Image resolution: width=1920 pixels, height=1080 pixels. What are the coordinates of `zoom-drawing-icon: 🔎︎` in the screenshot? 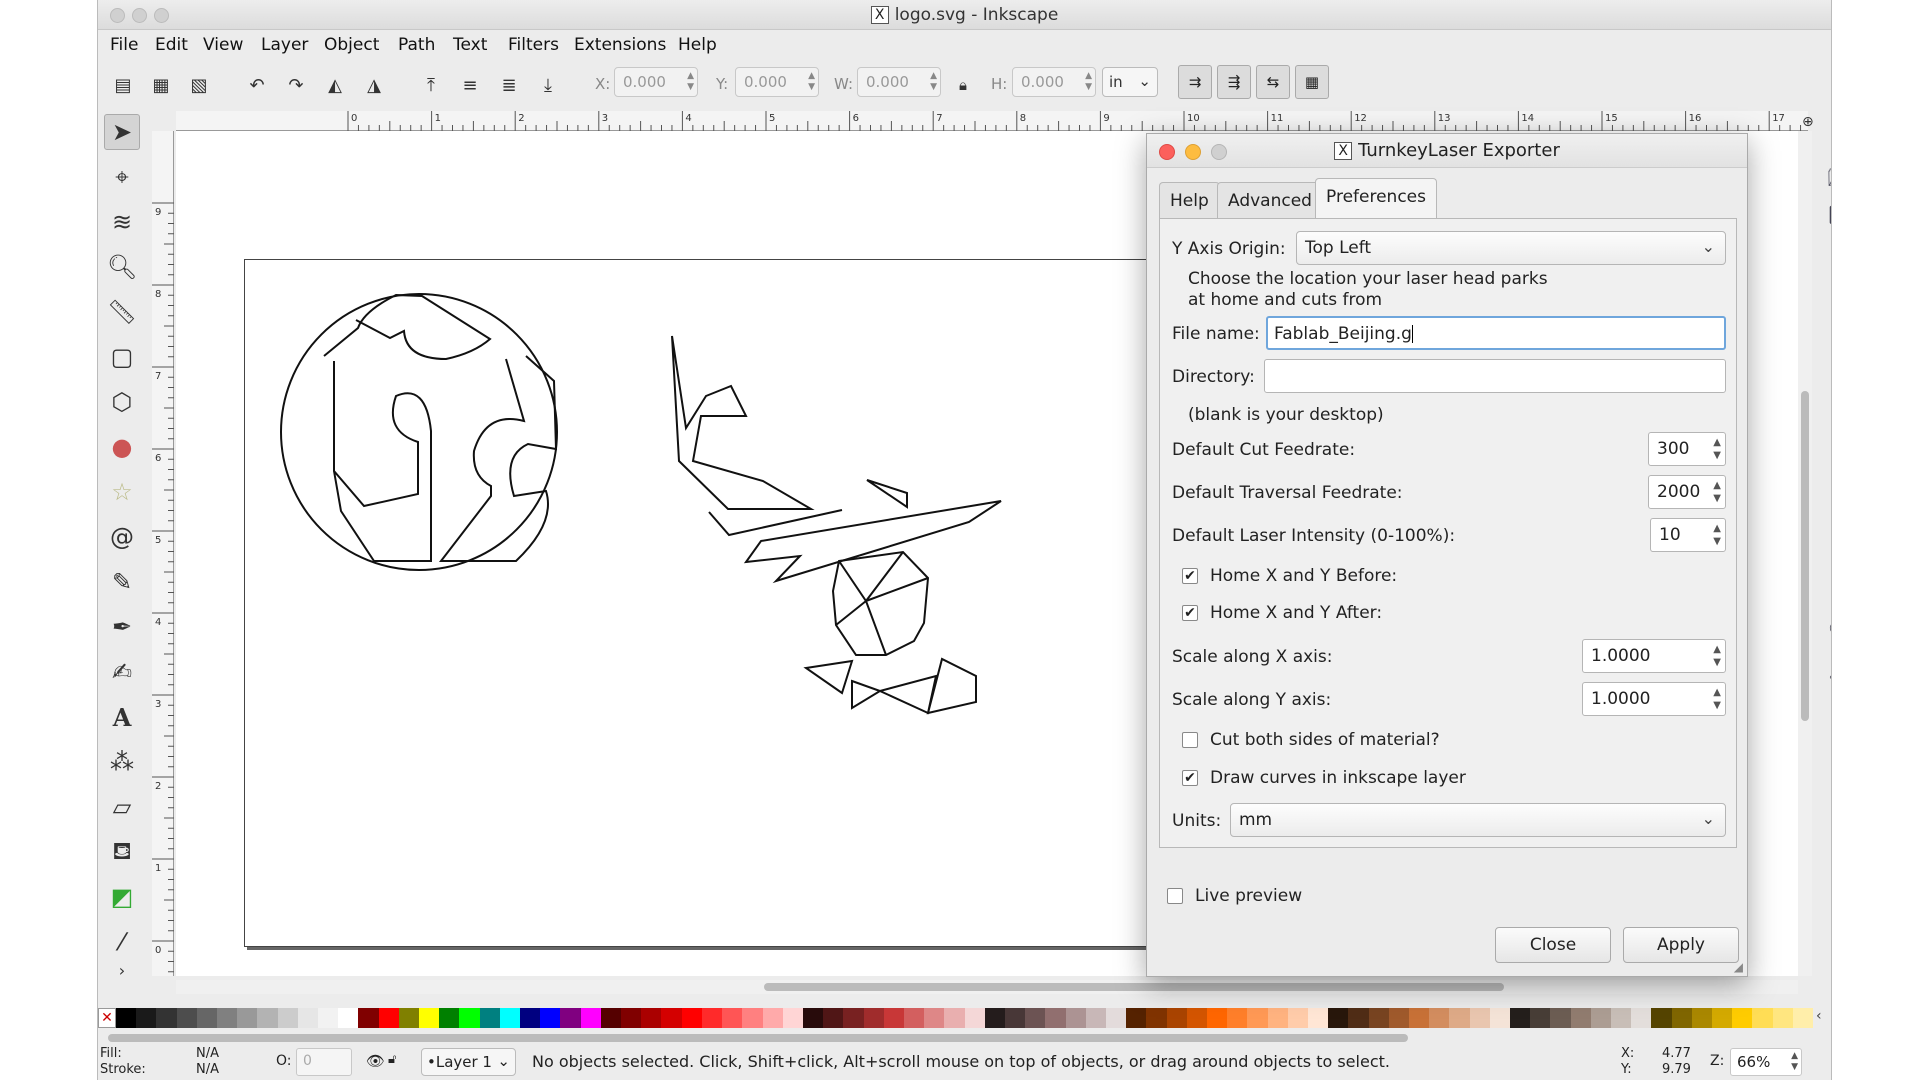 It's located at (1826, 670).